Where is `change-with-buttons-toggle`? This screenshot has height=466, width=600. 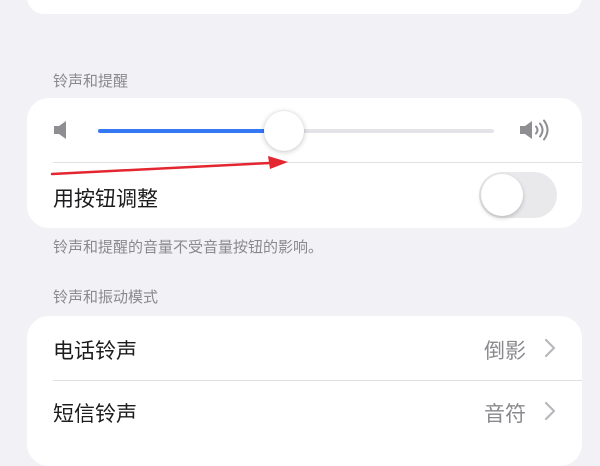
change-with-buttons-toggle is located at coordinates (518, 195).